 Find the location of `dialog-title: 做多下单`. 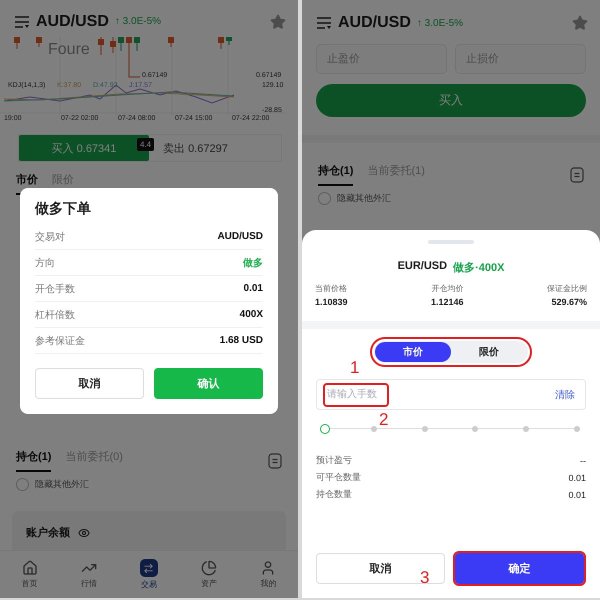

dialog-title: 做多下单 is located at coordinates (63, 209).